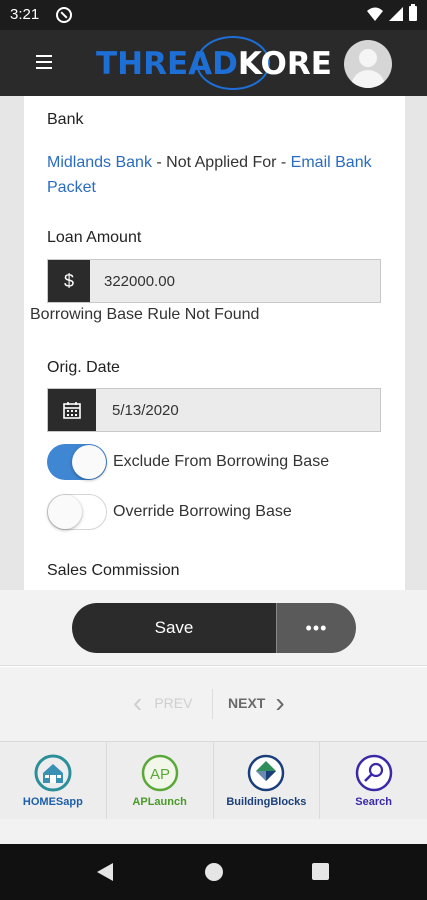 This screenshot has height=900, width=427. I want to click on orig-date-group, so click(214, 410).